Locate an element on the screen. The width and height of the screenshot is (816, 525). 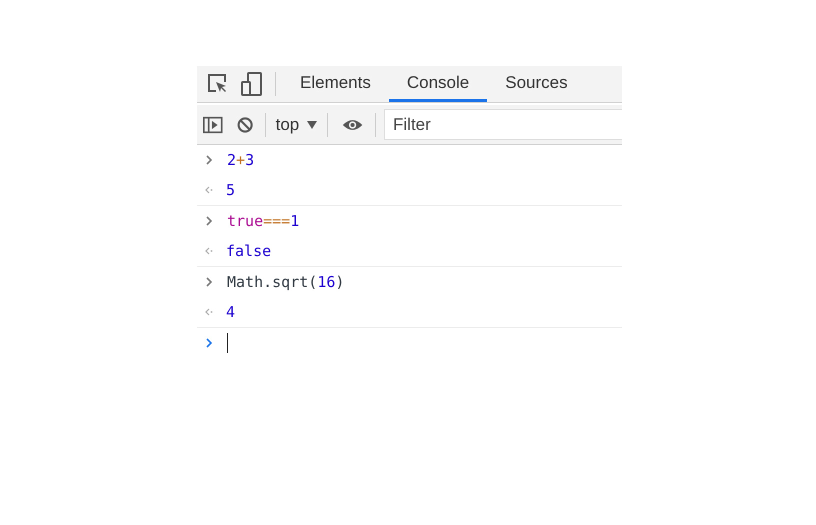
devtools-tab: Elements is located at coordinates (335, 84).